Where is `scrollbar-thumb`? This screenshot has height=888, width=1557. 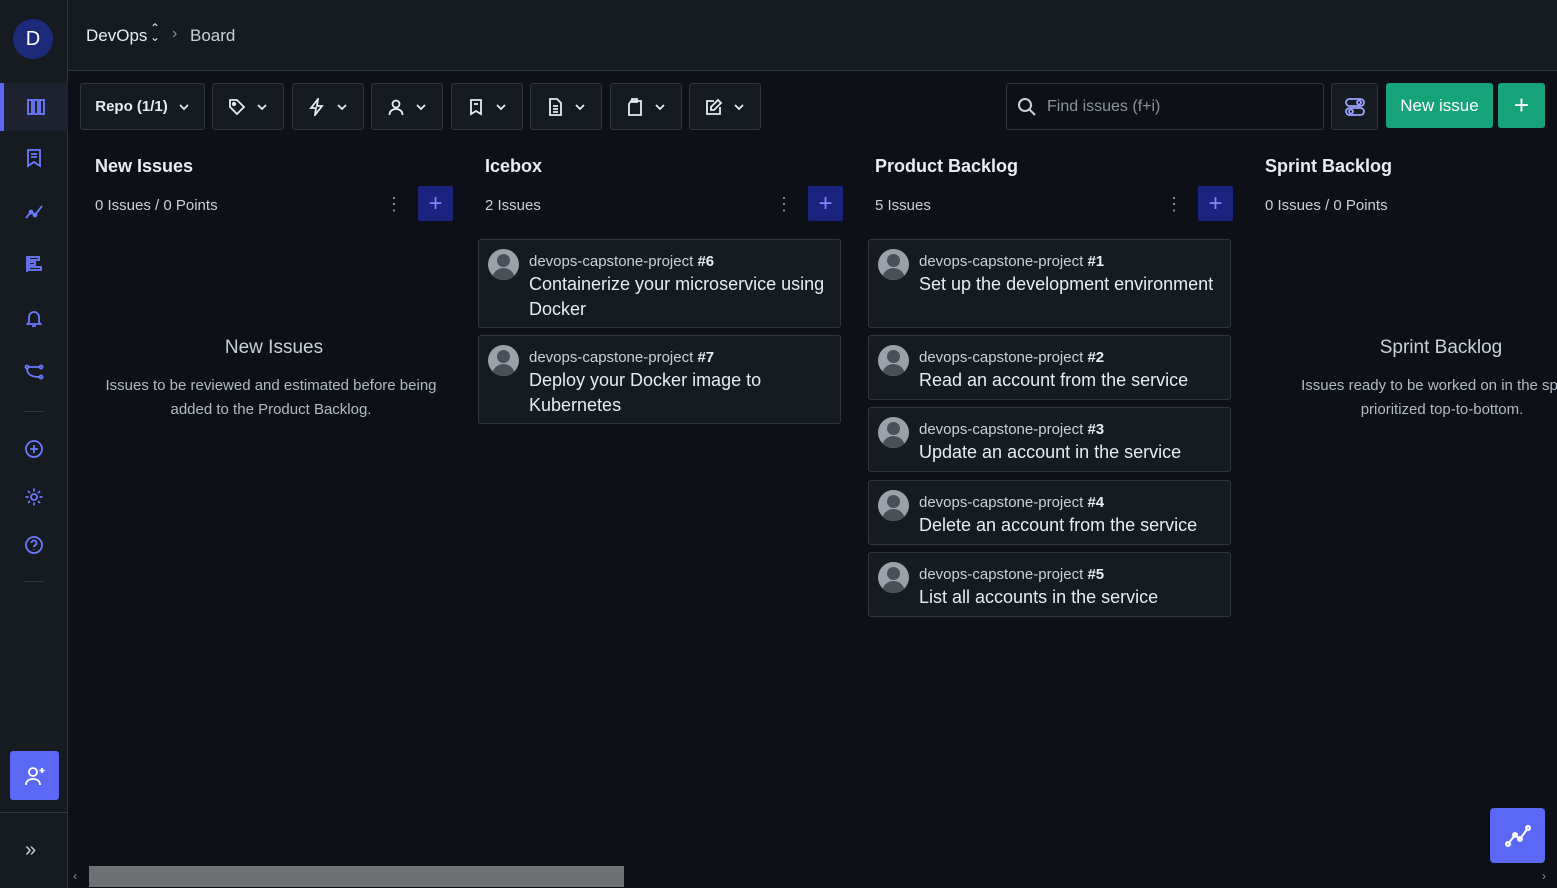 scrollbar-thumb is located at coordinates (356, 876).